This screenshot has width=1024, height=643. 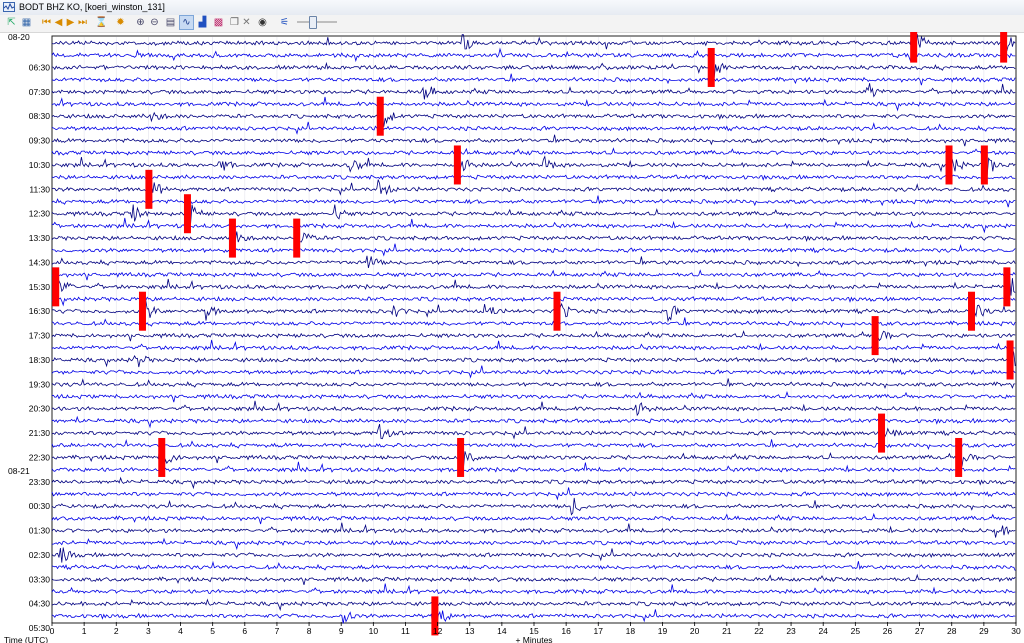 What do you see at coordinates (52, 631) in the screenshot?
I see `x-tick-label: 0` at bounding box center [52, 631].